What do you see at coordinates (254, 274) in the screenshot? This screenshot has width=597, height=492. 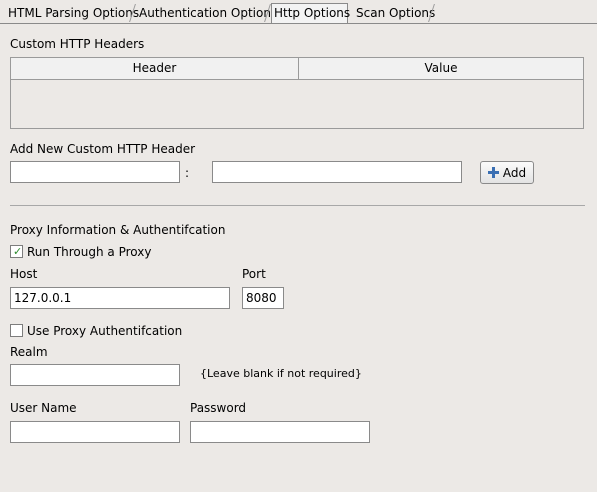 I see `port-label: Port` at bounding box center [254, 274].